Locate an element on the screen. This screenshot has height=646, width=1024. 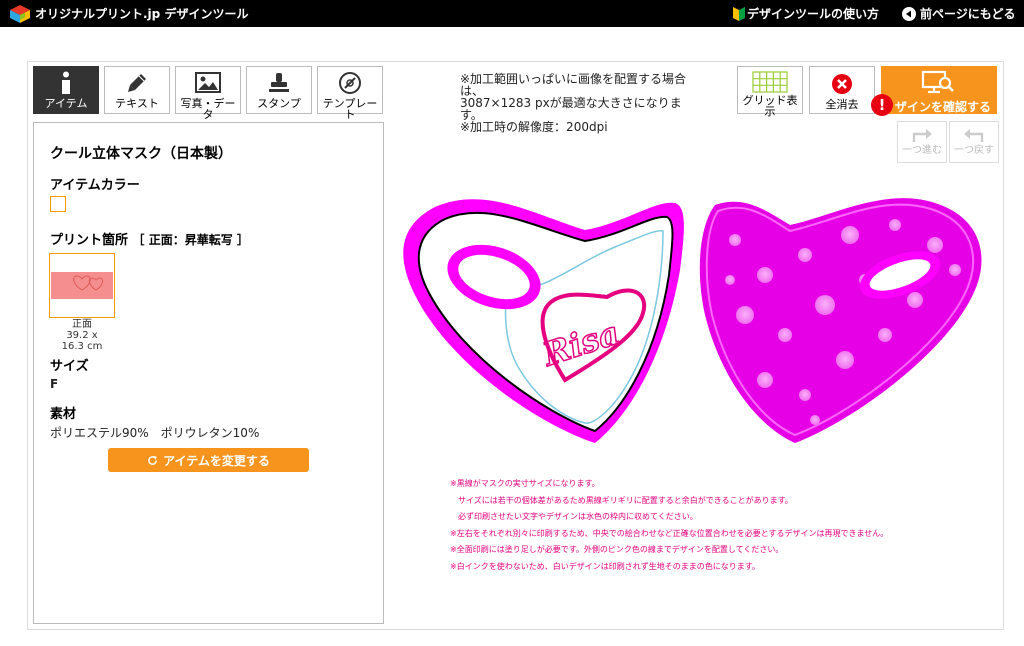
back-link: 前ページにもどる is located at coordinates (959, 13).